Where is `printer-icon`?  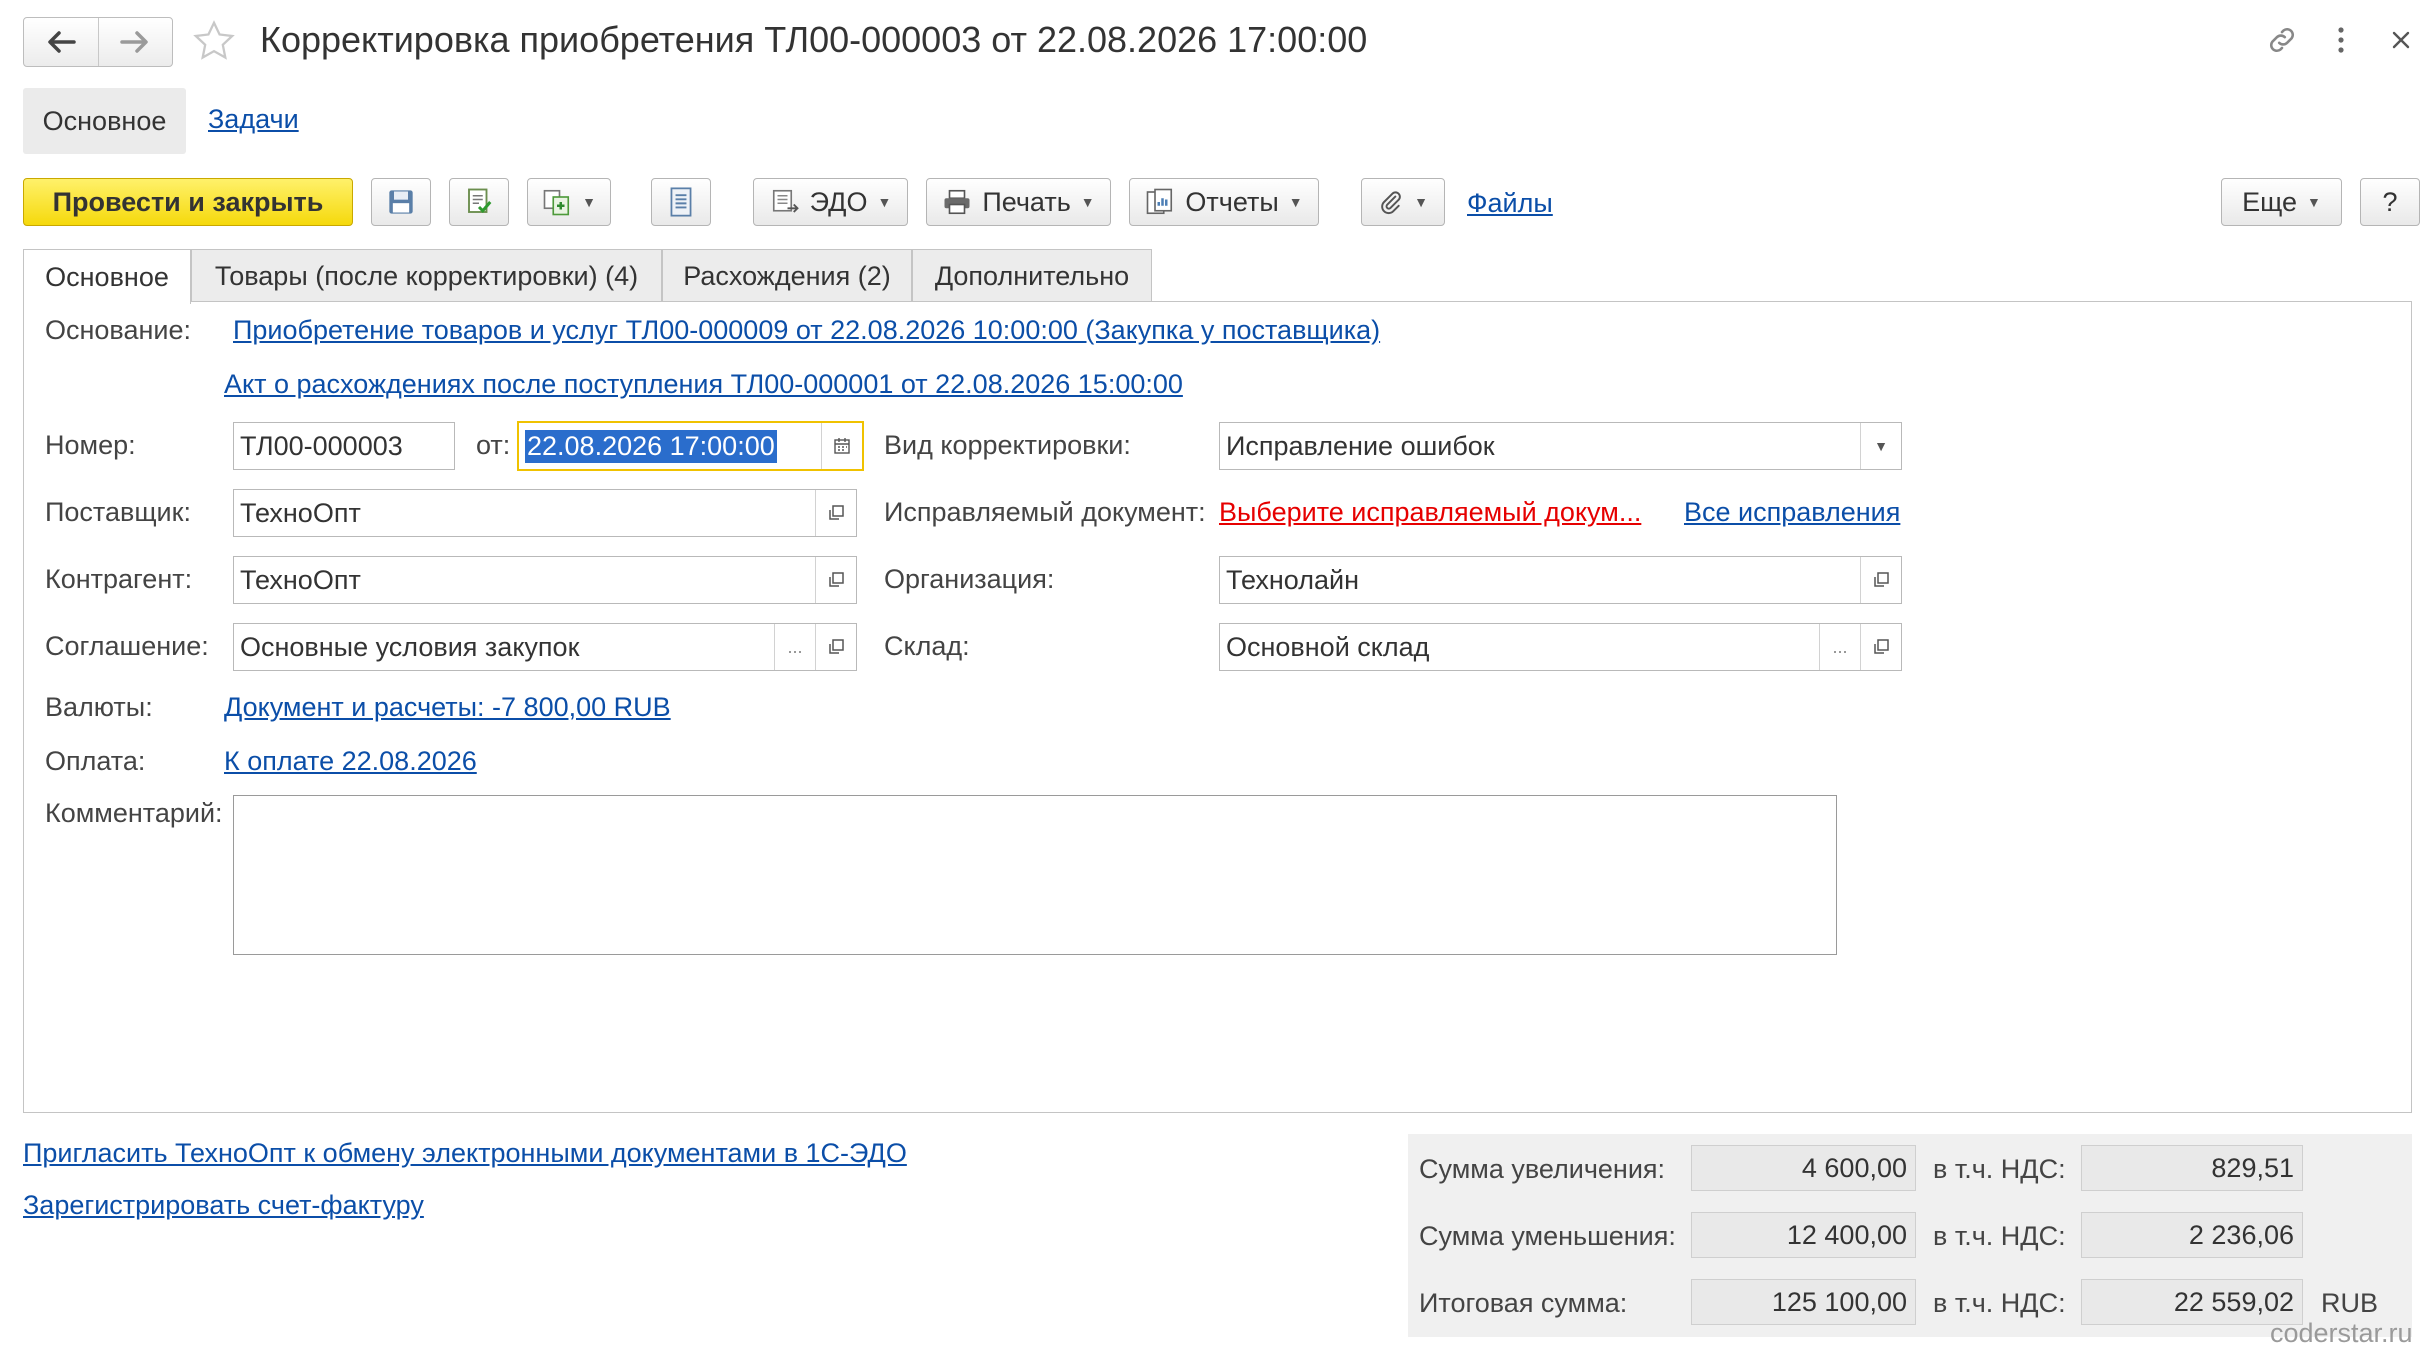 printer-icon is located at coordinates (957, 202).